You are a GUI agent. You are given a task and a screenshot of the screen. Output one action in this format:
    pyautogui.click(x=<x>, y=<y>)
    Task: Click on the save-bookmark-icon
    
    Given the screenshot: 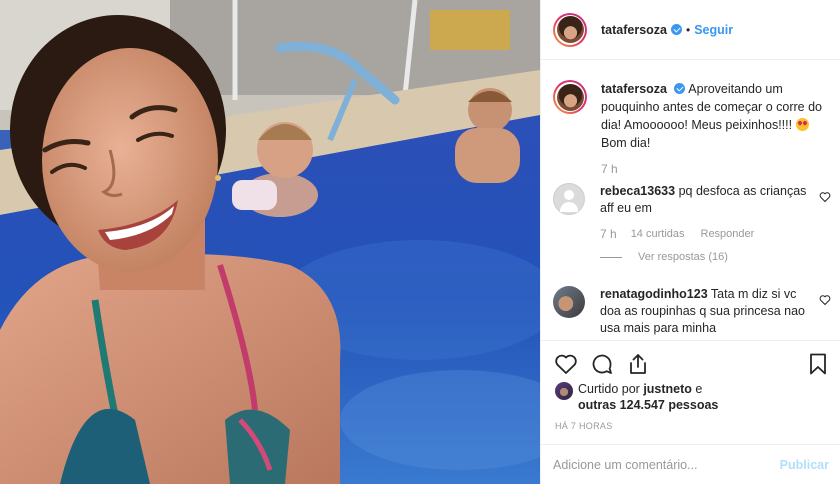 What is the action you would take?
    pyautogui.click(x=818, y=364)
    